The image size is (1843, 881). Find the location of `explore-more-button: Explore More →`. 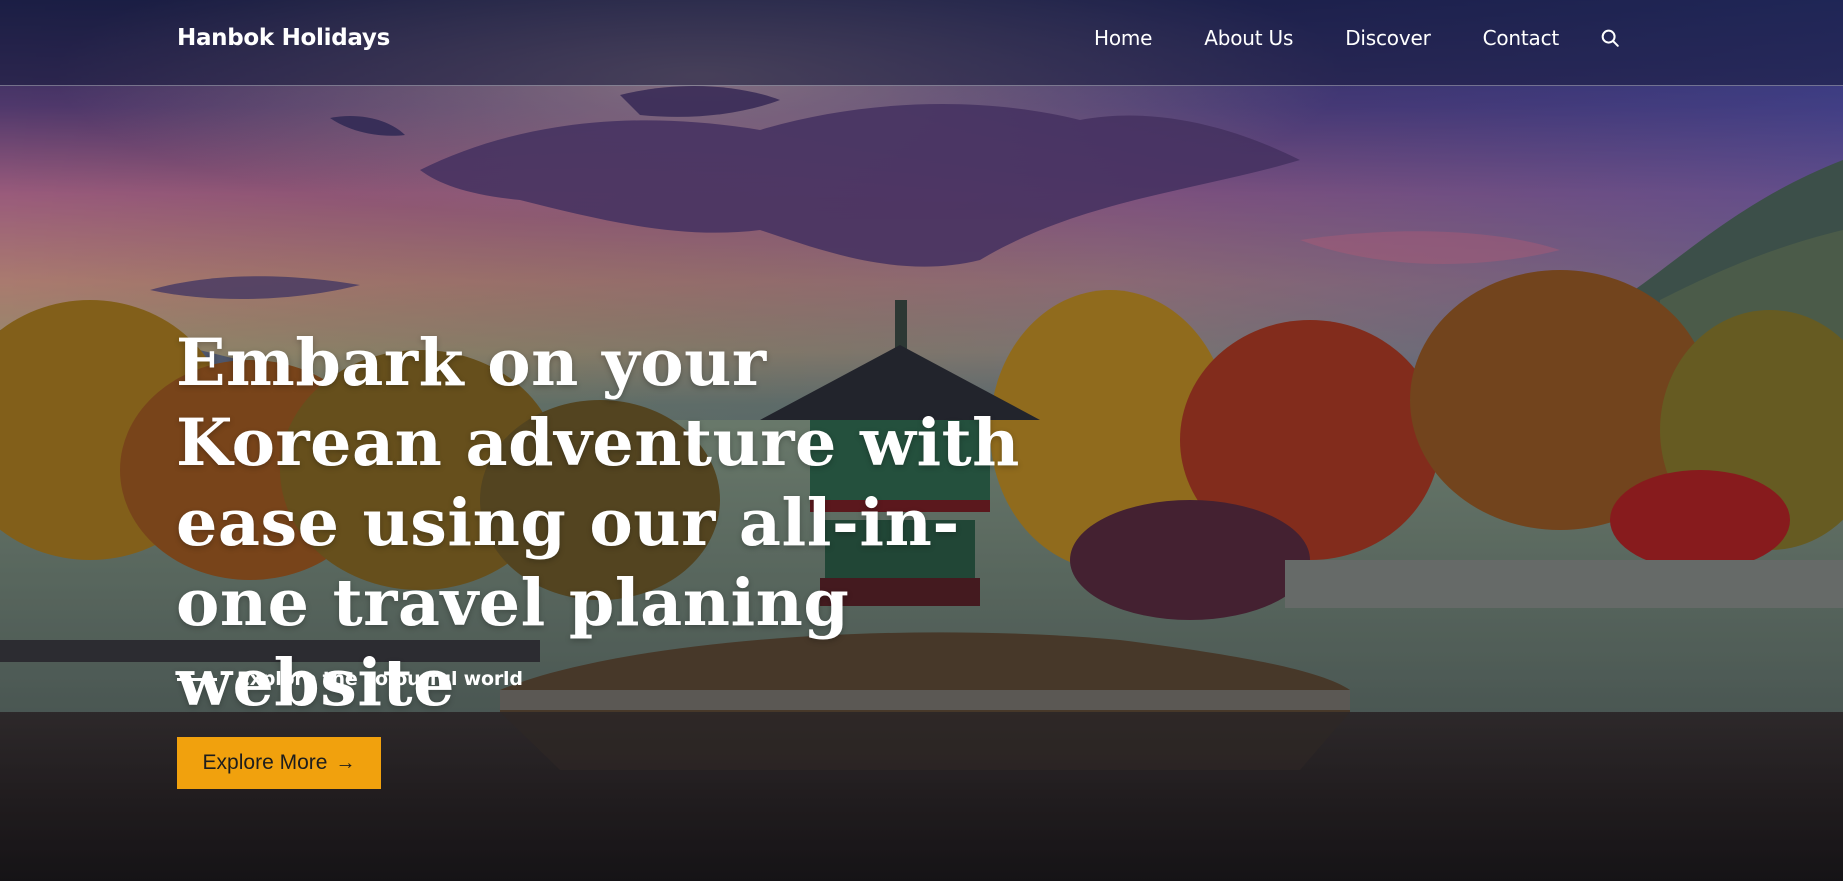

explore-more-button: Explore More → is located at coordinates (279, 763).